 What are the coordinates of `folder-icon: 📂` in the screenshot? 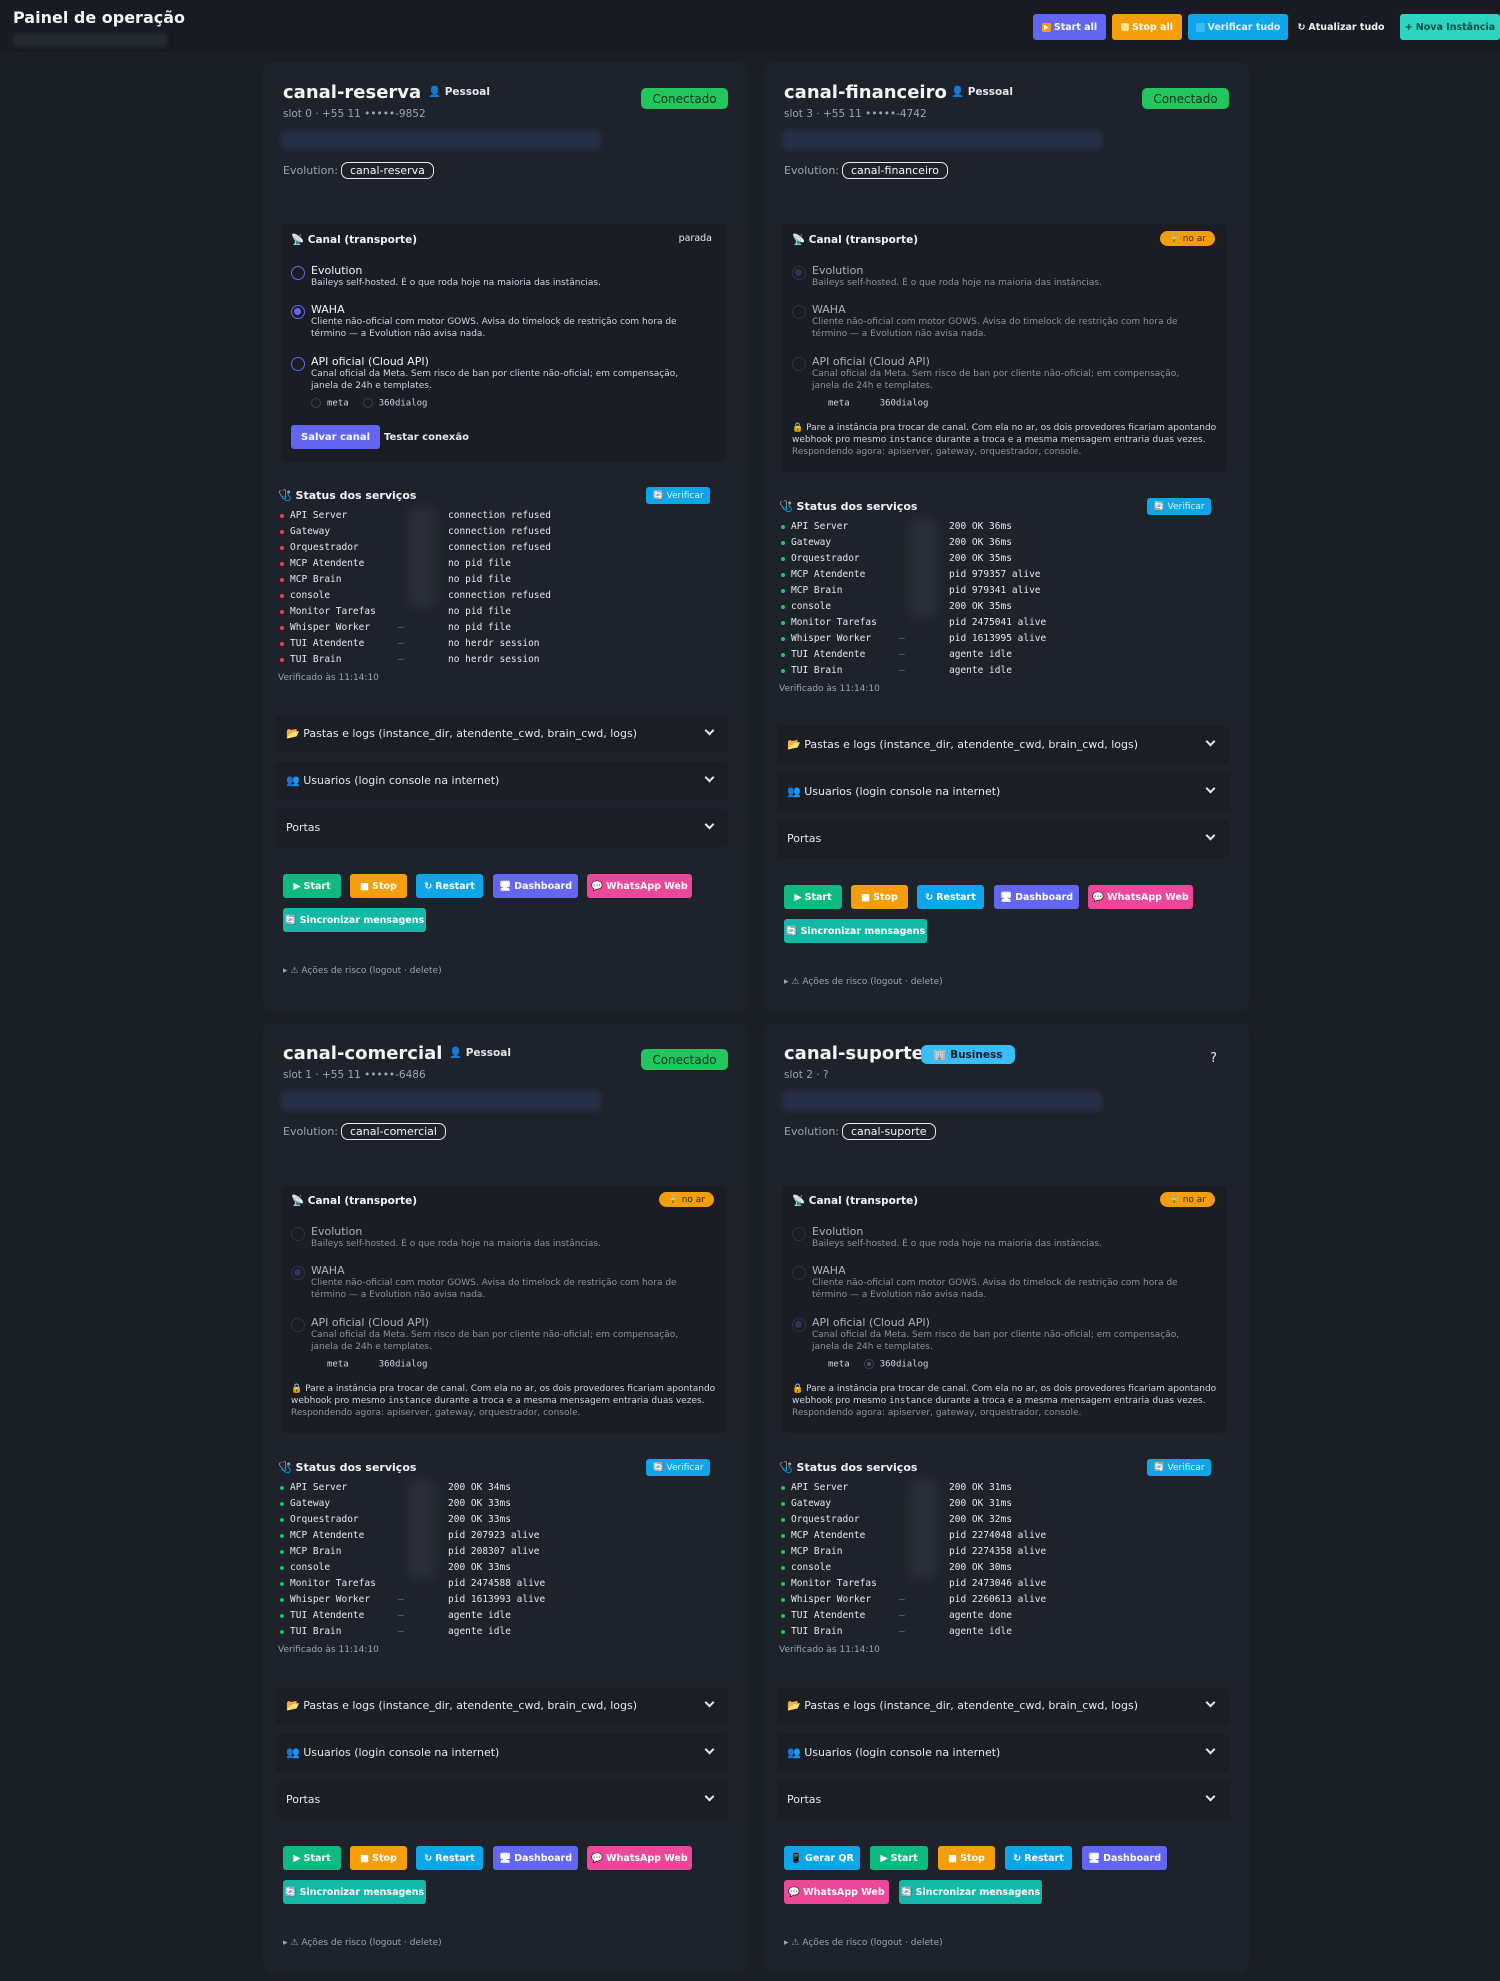 It's located at (794, 1705).